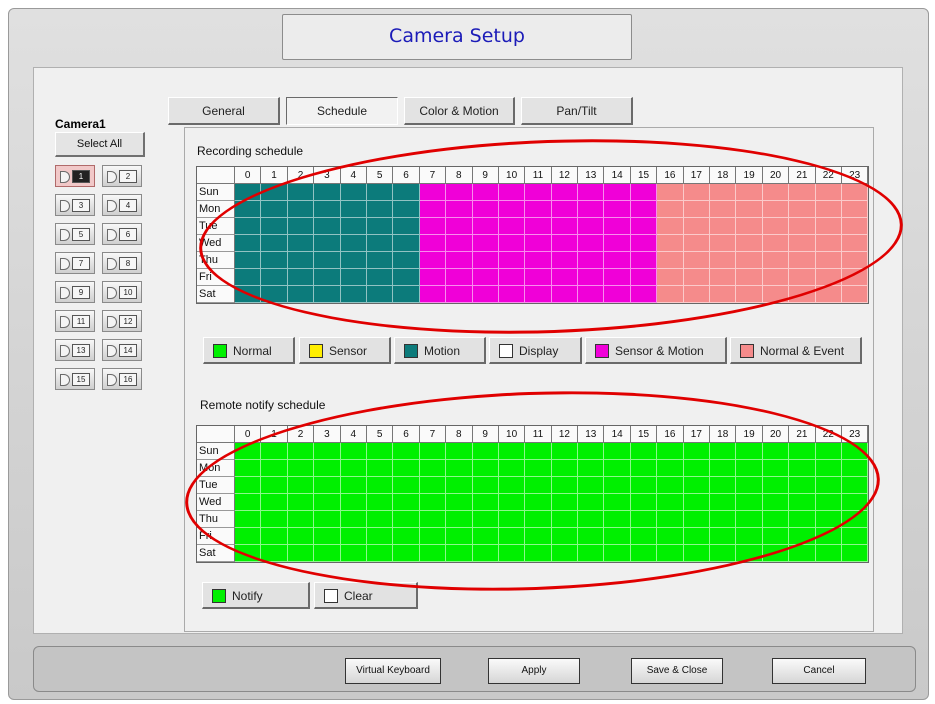  Describe the element at coordinates (224, 111) in the screenshot. I see `tab-general: General` at that location.